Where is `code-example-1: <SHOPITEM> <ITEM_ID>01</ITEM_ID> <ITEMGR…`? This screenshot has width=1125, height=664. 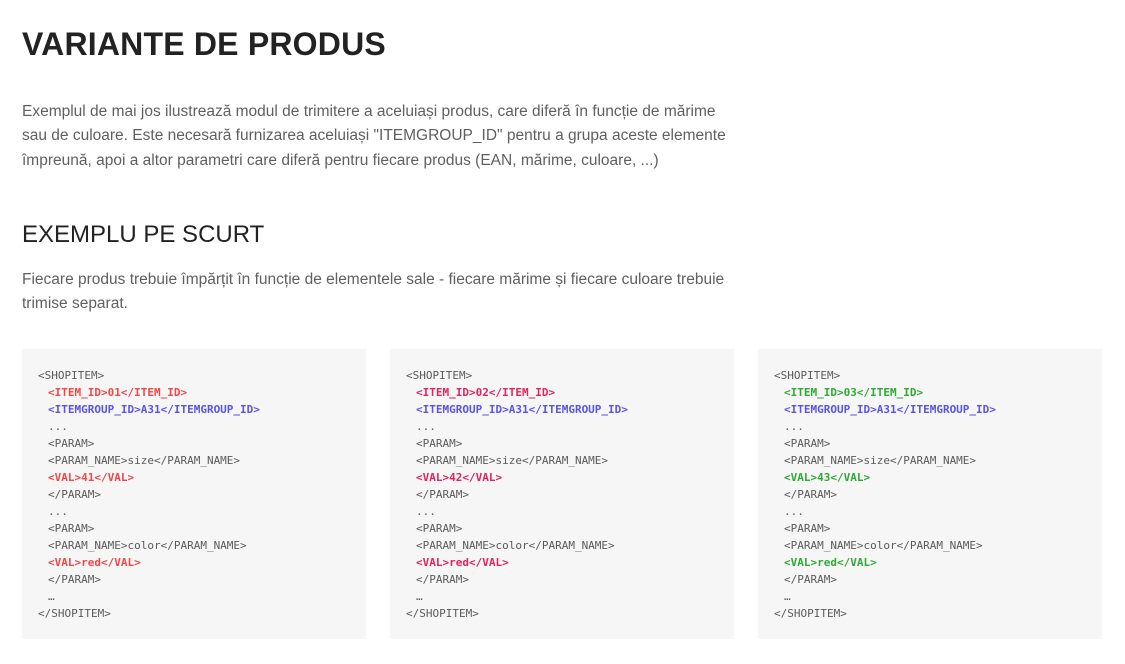
code-example-1: <SHOPITEM> <ITEM_ID>01</ITEM_ID> <ITEMGR… is located at coordinates (194, 494).